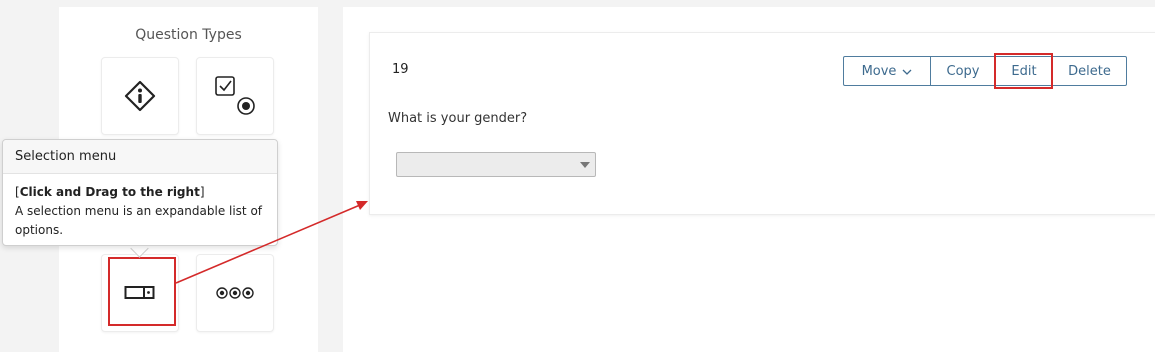  I want to click on selection-menu-icon, so click(140, 293).